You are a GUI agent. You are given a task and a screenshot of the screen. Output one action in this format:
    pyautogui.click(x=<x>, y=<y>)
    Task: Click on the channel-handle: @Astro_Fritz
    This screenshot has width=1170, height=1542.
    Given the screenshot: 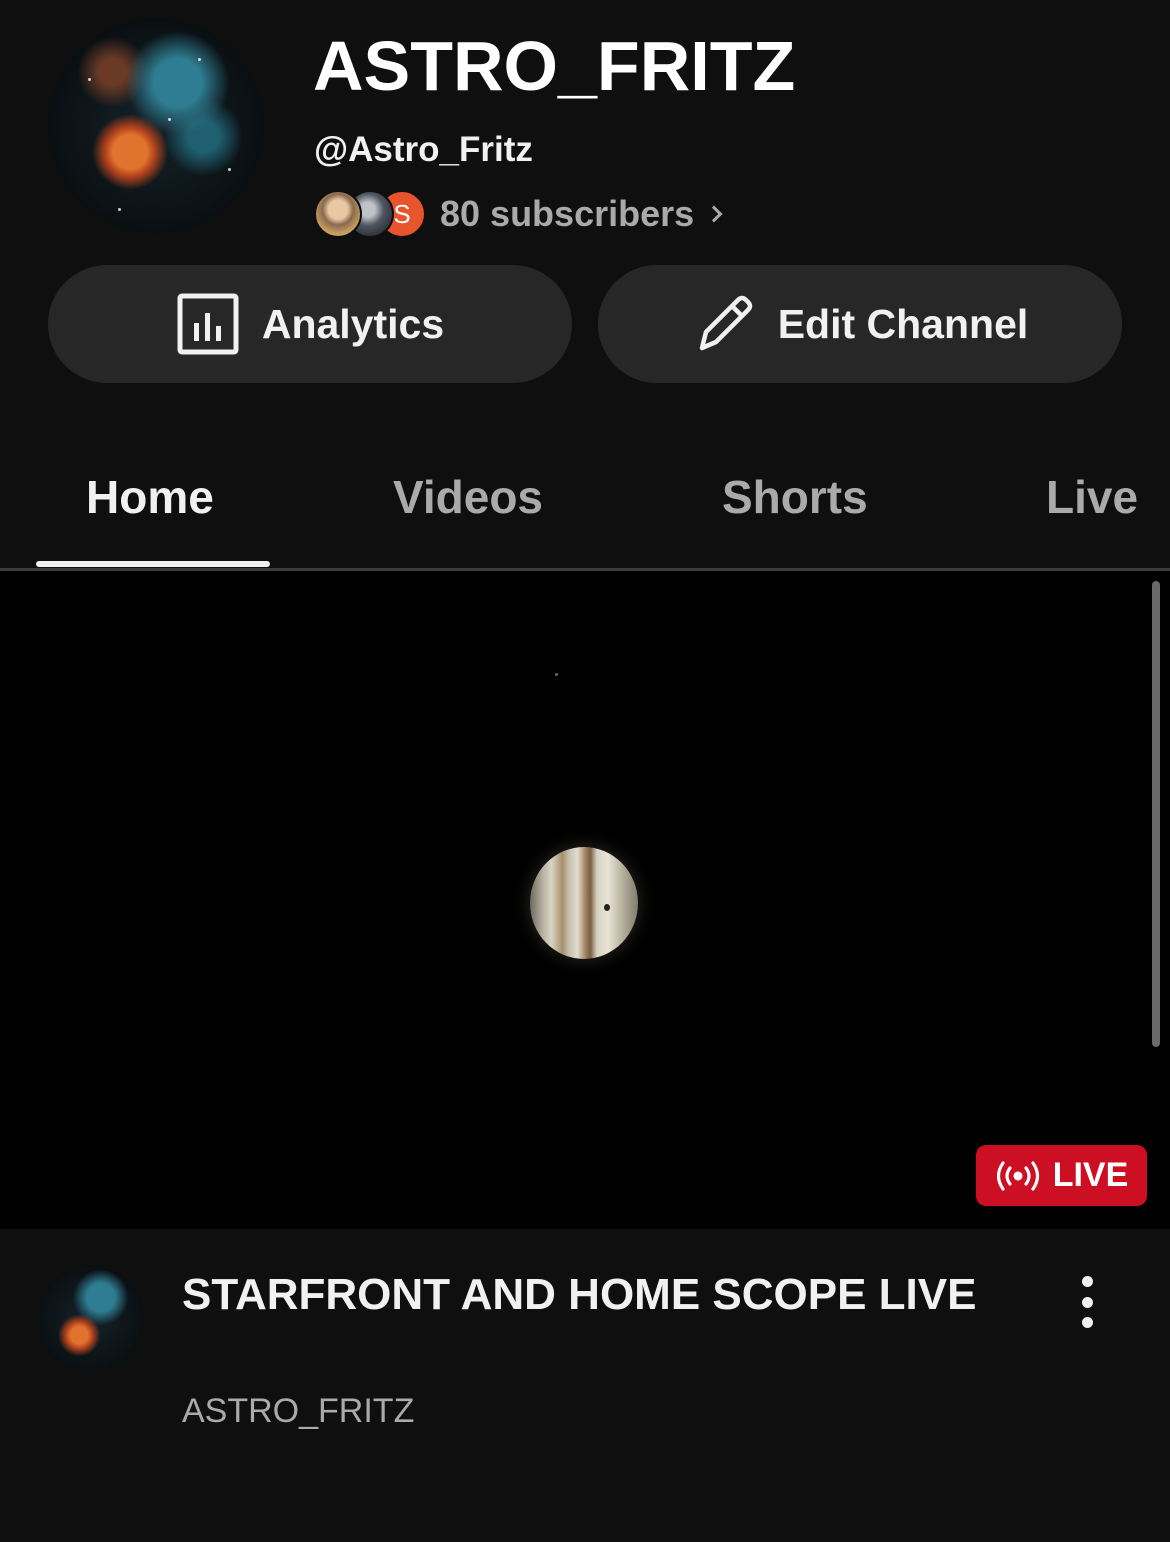 What is the action you would take?
    pyautogui.click(x=423, y=149)
    